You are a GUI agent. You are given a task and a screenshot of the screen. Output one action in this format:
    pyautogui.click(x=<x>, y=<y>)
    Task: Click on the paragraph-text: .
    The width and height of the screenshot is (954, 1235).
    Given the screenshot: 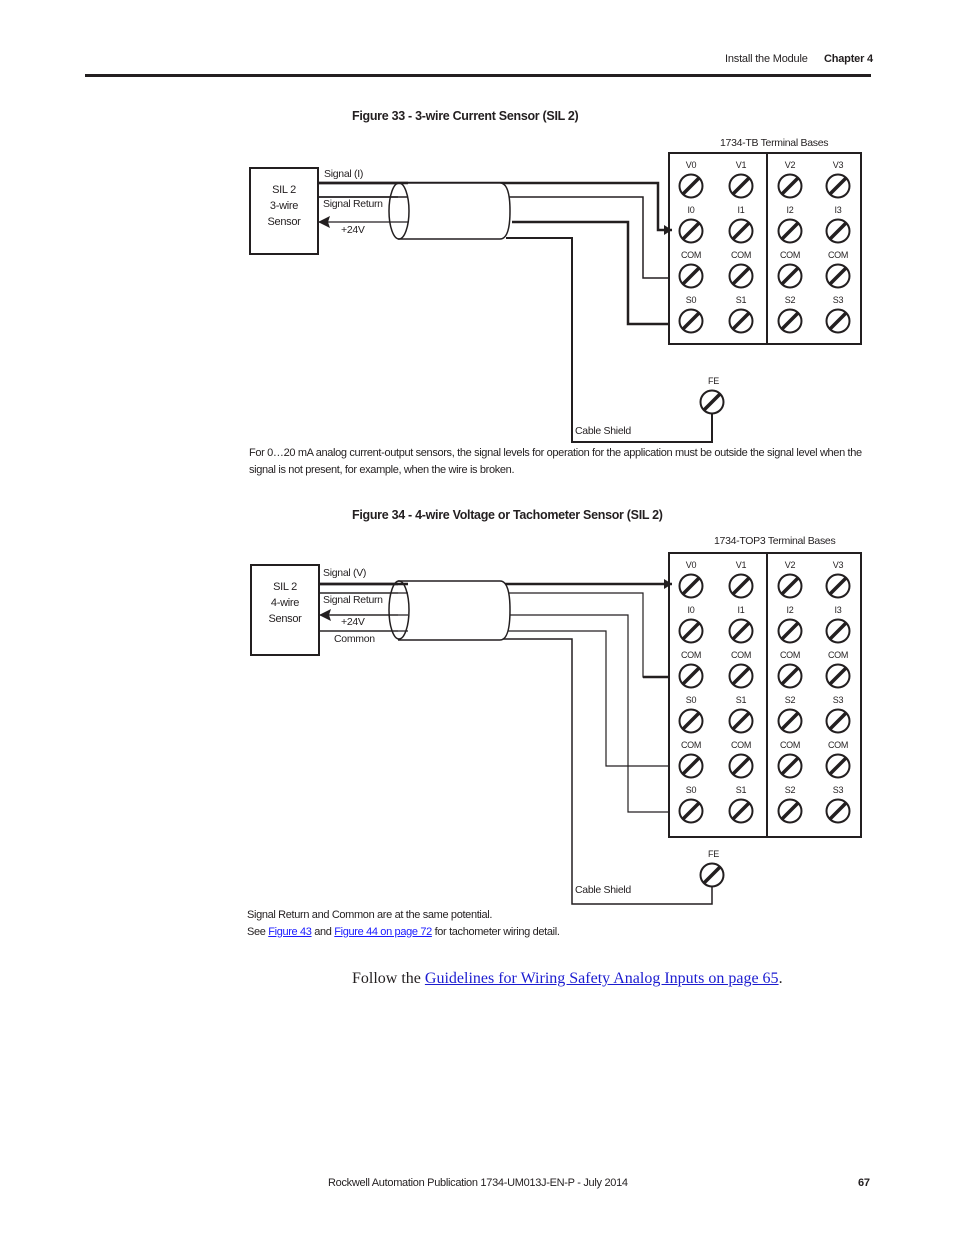 What is the action you would take?
    pyautogui.click(x=780, y=978)
    